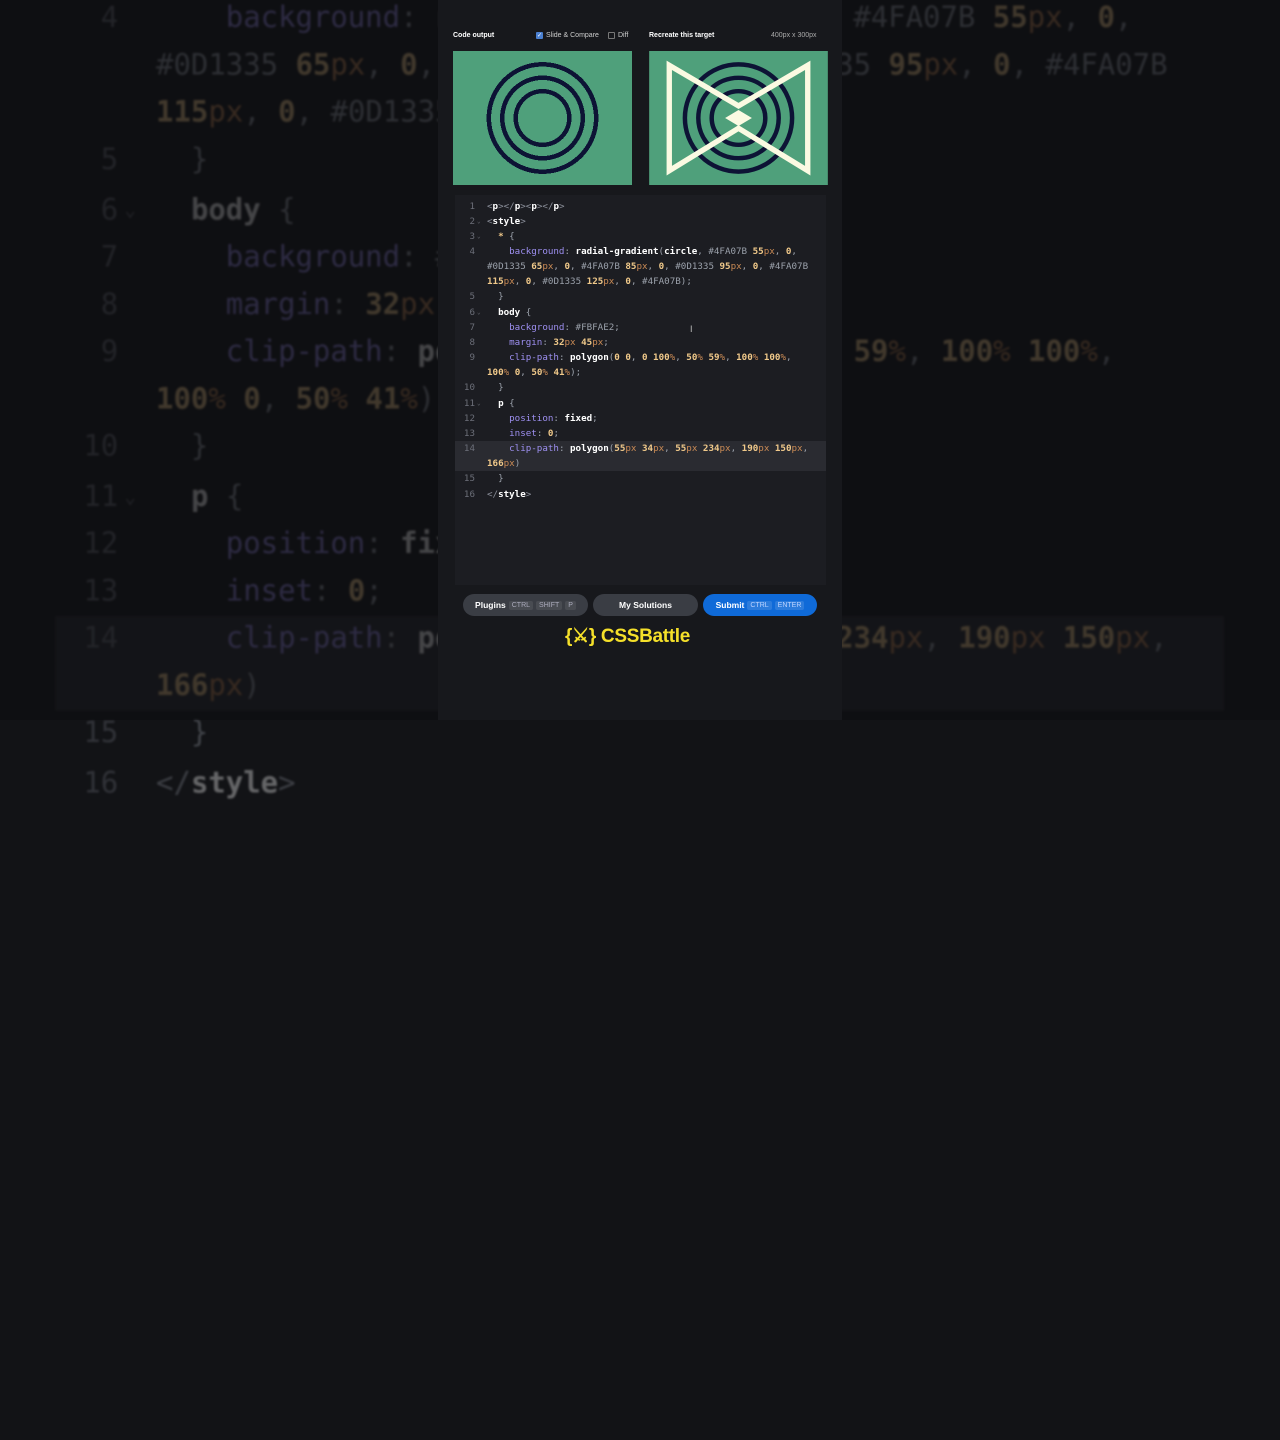  I want to click on text-cursor-icon: I, so click(691, 329).